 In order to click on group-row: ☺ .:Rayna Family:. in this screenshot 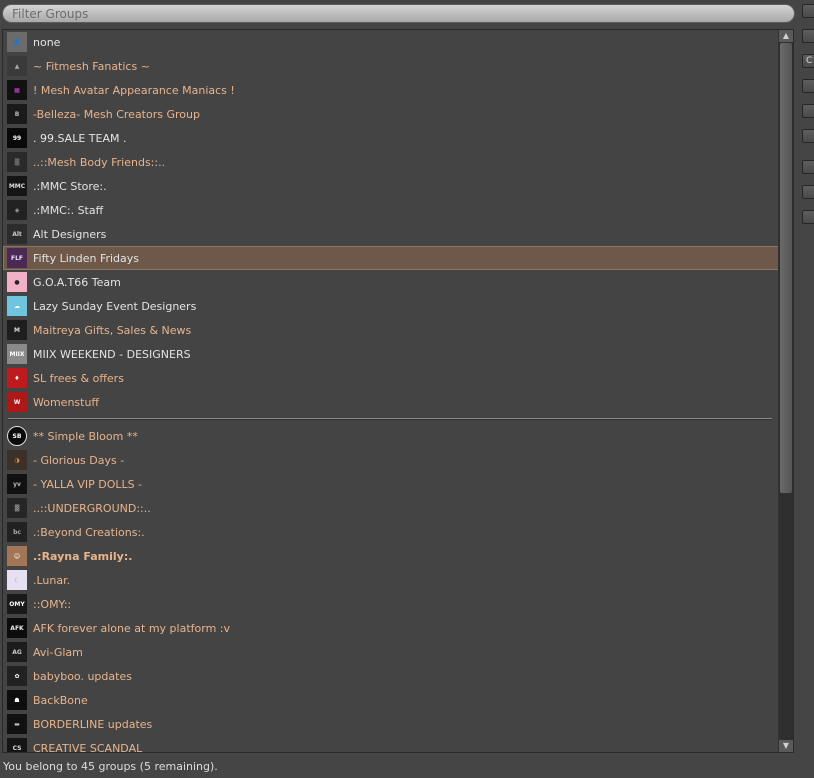, I will do `click(391, 556)`.